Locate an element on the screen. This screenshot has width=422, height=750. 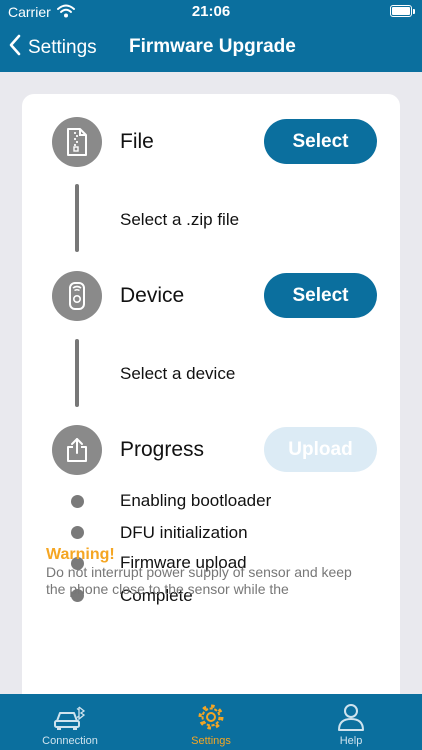
warning-title: Warning! is located at coordinates (80, 554).